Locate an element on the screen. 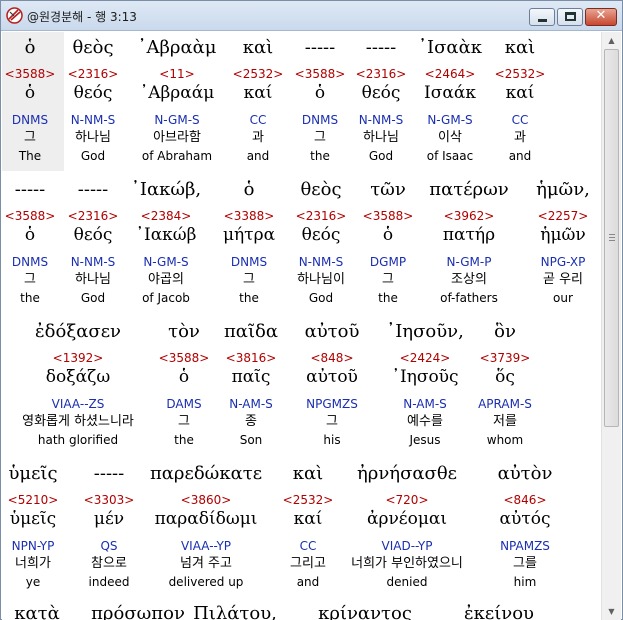  word-english: whom is located at coordinates (505, 440).